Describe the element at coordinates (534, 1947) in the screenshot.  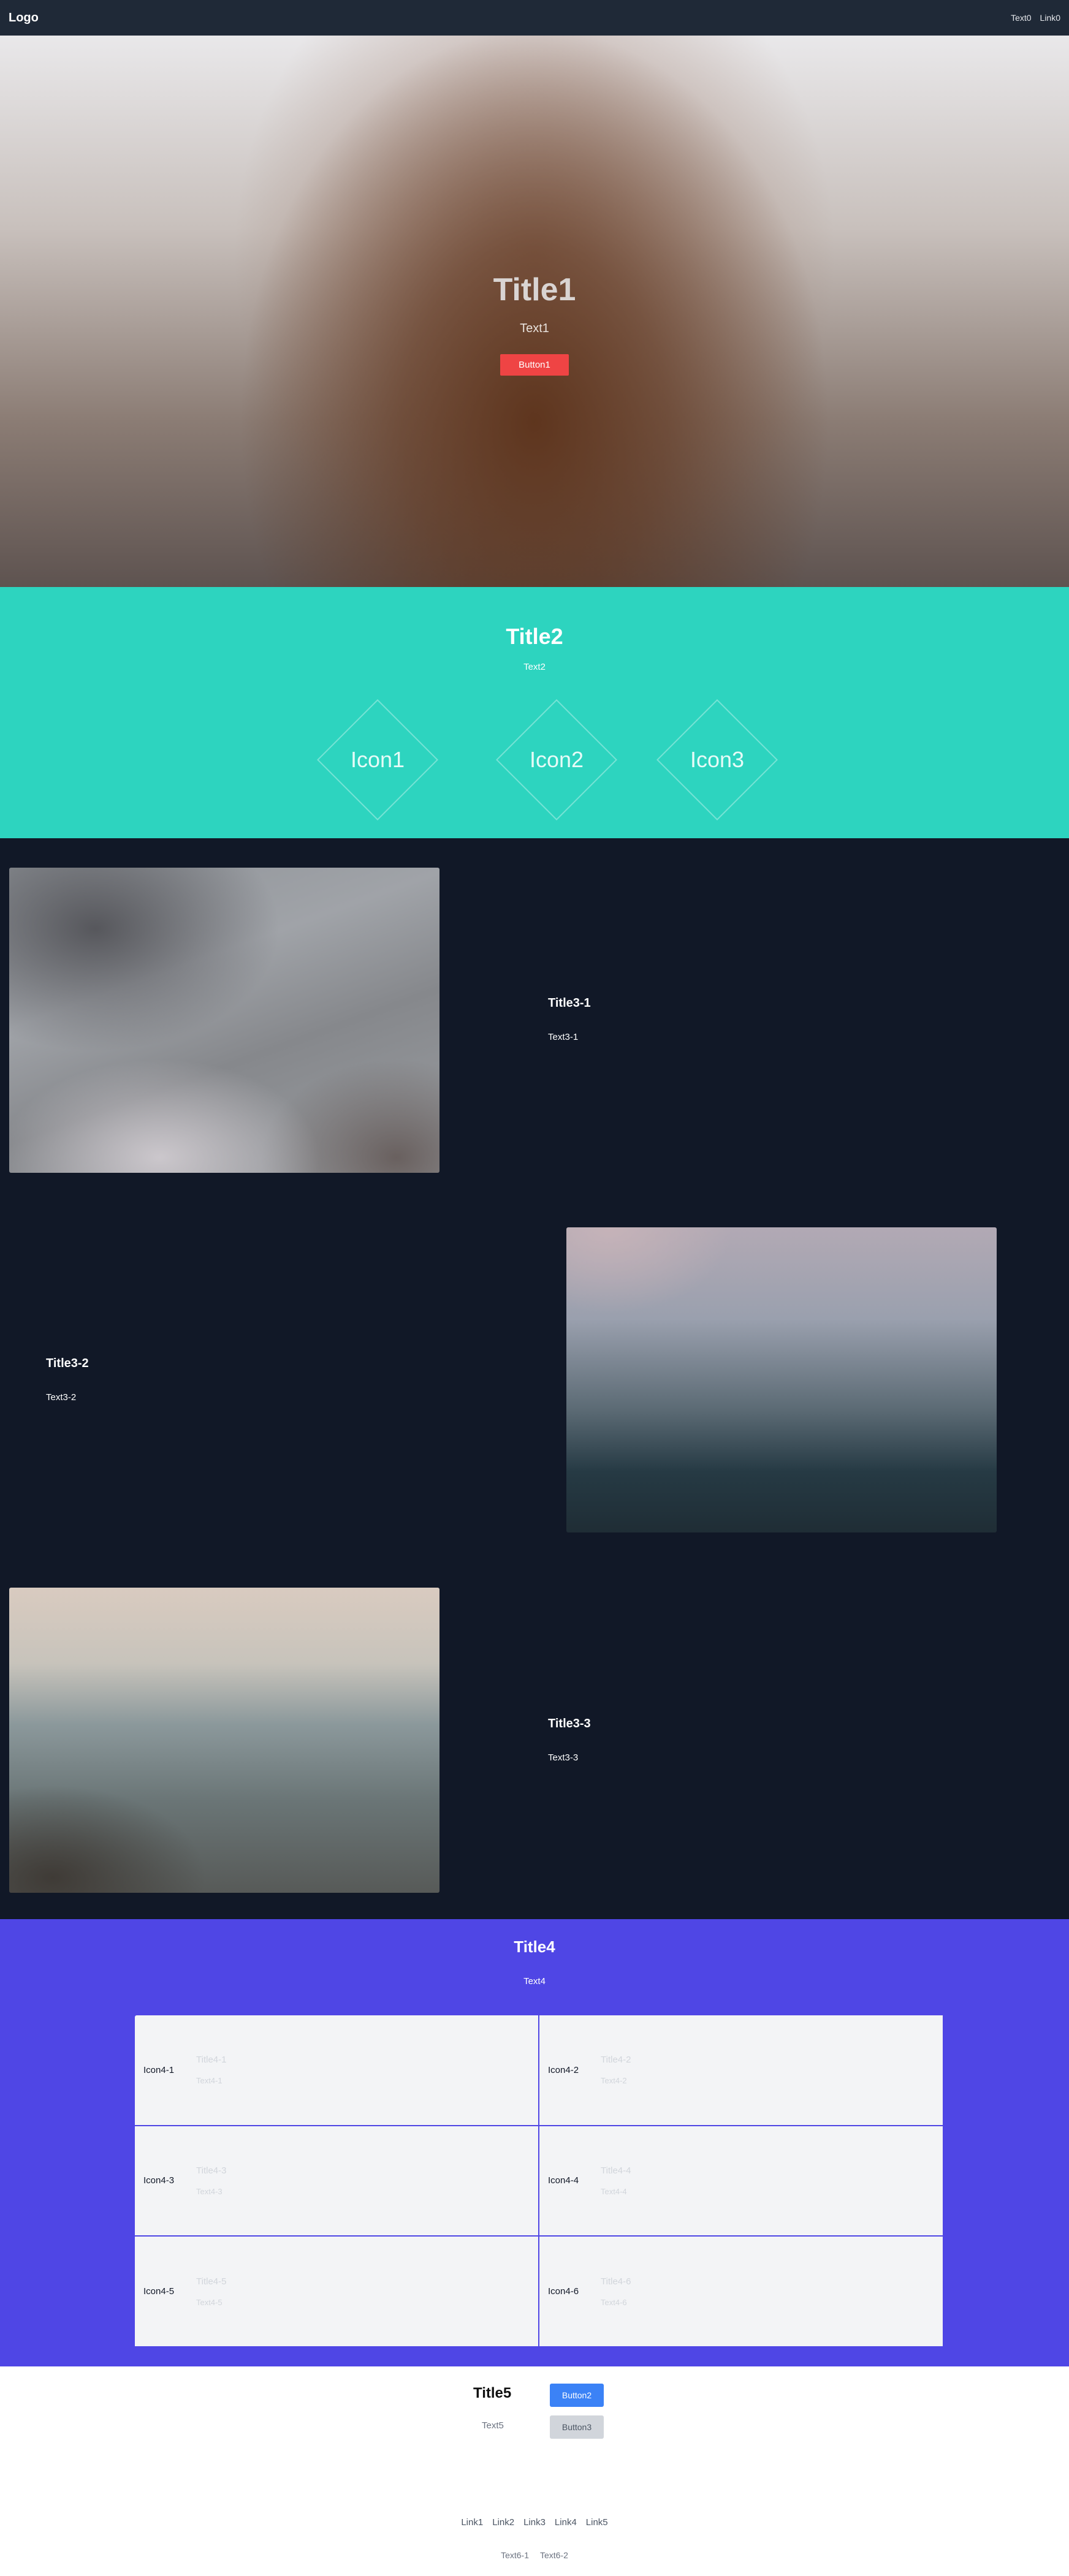
I see `section4-title: Title4` at that location.